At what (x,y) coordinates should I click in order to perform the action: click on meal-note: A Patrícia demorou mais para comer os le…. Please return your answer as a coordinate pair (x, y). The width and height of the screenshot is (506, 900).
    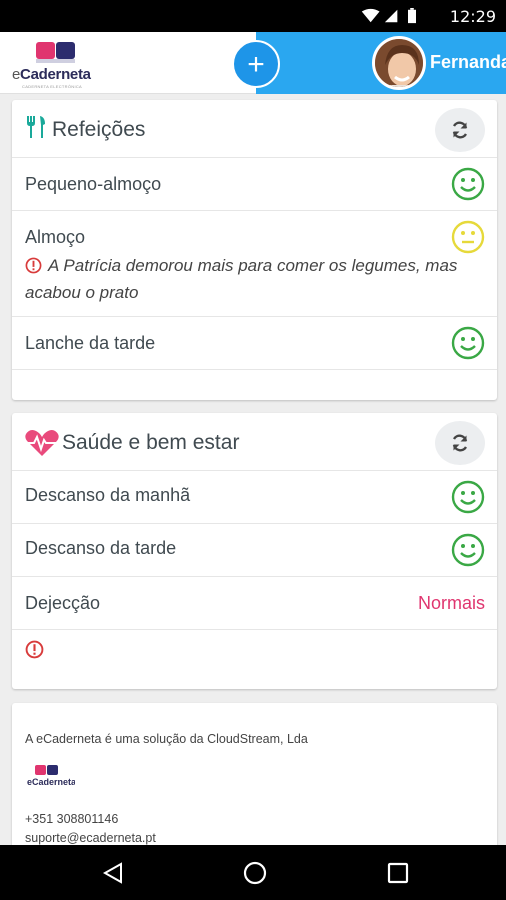
    Looking at the image, I should click on (250, 279).